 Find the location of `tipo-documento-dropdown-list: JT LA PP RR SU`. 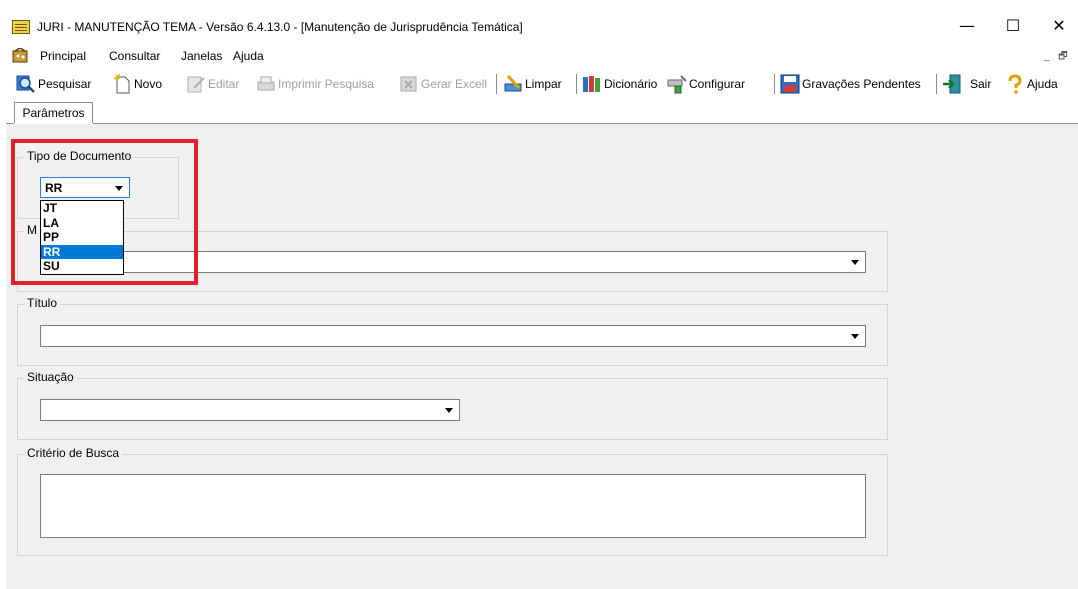

tipo-documento-dropdown-list: JT LA PP RR SU is located at coordinates (82, 237).